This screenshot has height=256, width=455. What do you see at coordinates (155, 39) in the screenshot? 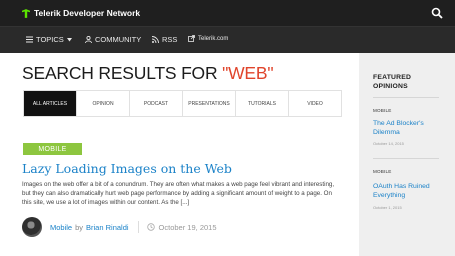
I see `rss-icon` at bounding box center [155, 39].